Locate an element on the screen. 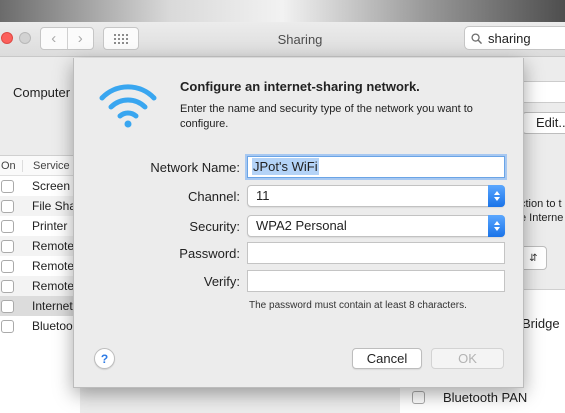  services-list-header: On Service is located at coordinates (40, 166).